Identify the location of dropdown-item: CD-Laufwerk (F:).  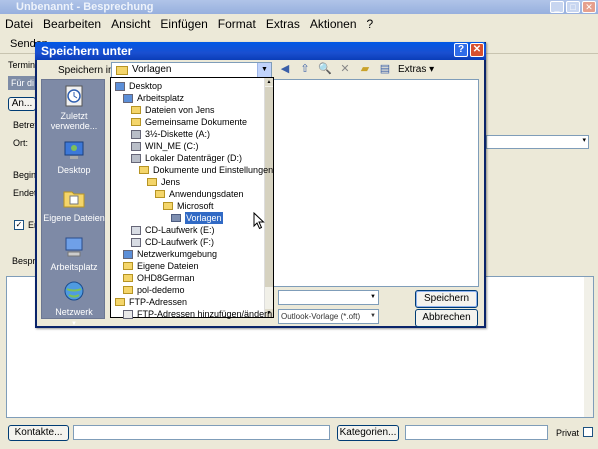
(172, 242).